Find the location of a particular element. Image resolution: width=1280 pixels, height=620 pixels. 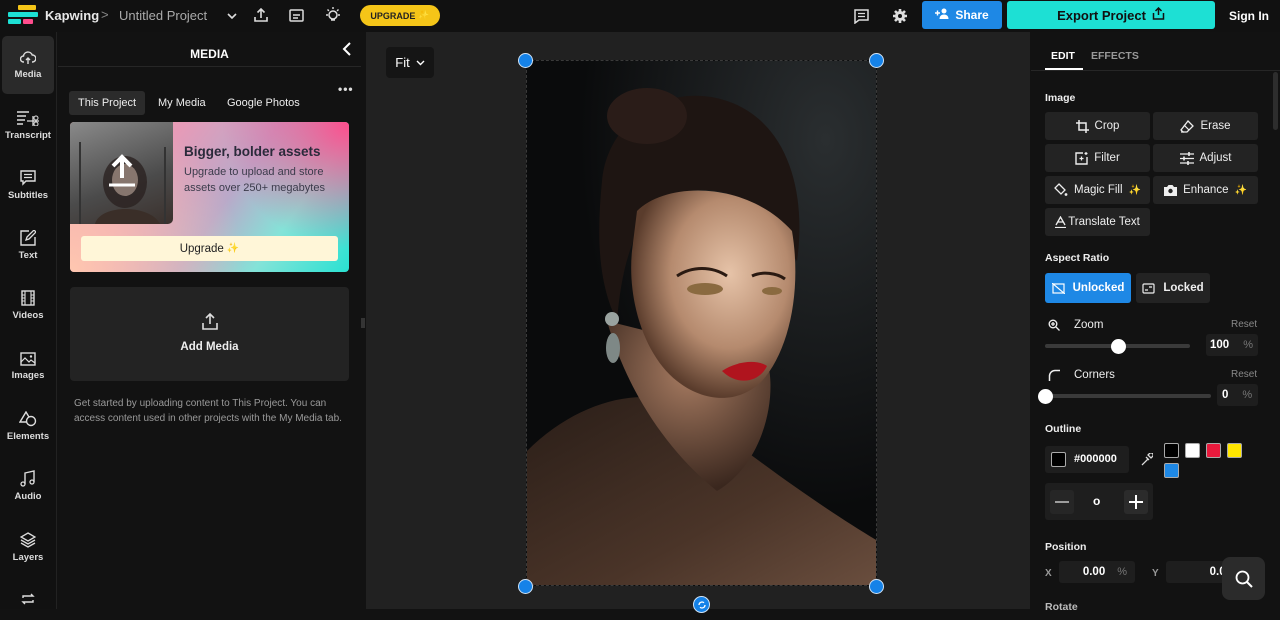

outline-width-value: o is located at coordinates (1096, 501).